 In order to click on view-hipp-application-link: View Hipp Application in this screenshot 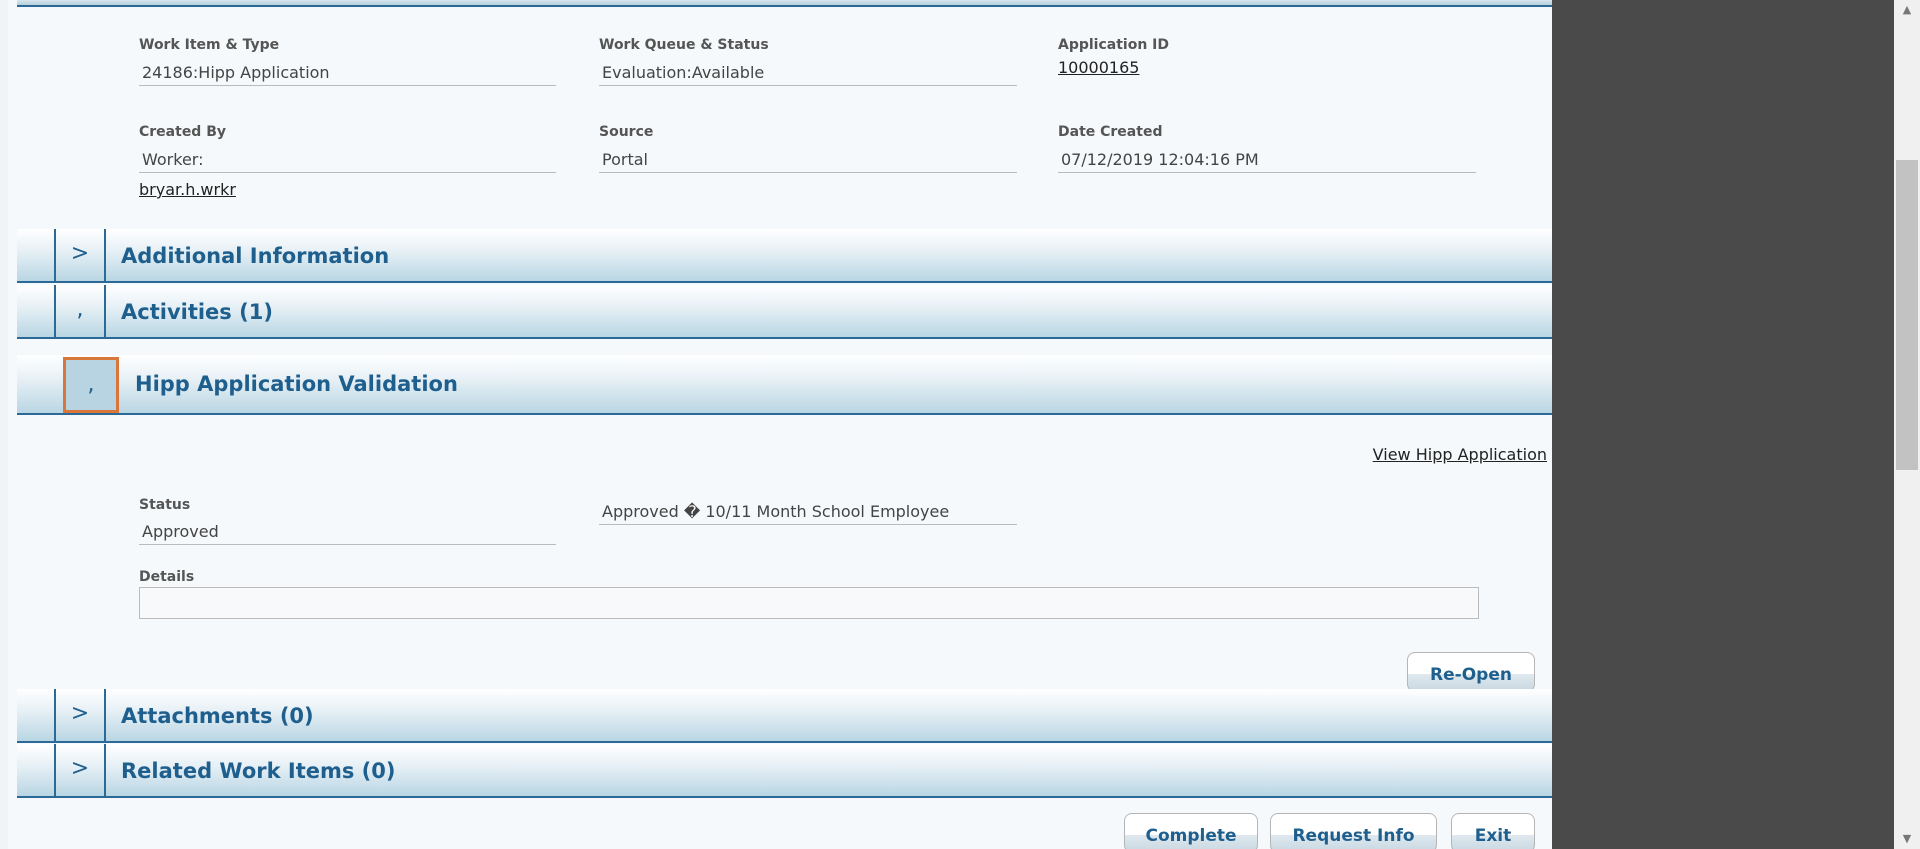, I will do `click(1460, 454)`.